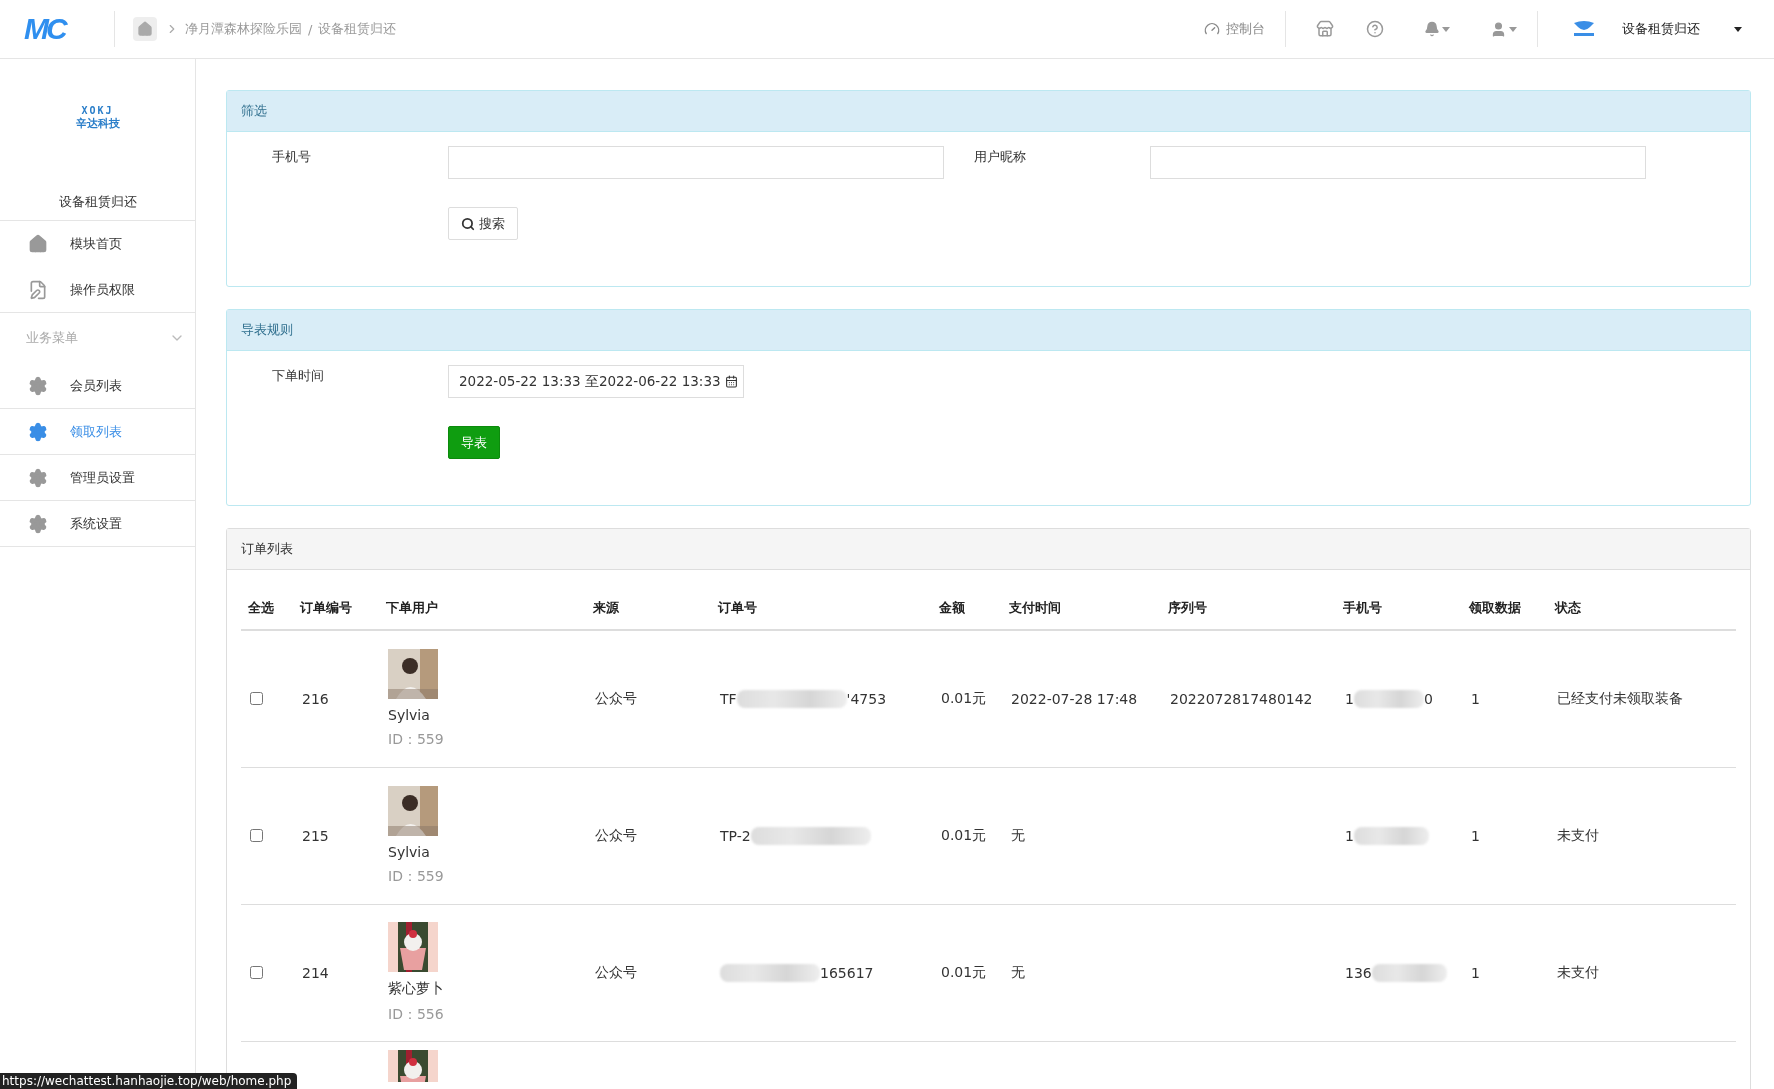  I want to click on sidebar-item: 领取列表, so click(97, 432).